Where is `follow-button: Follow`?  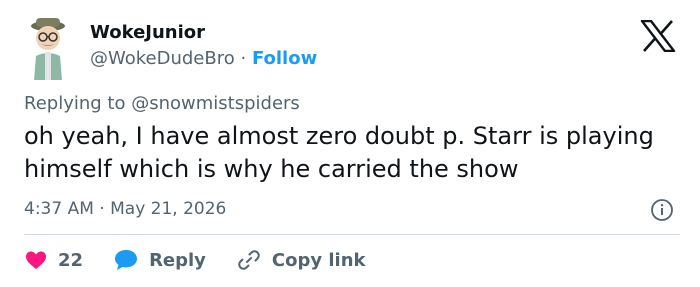 follow-button: Follow is located at coordinates (284, 58).